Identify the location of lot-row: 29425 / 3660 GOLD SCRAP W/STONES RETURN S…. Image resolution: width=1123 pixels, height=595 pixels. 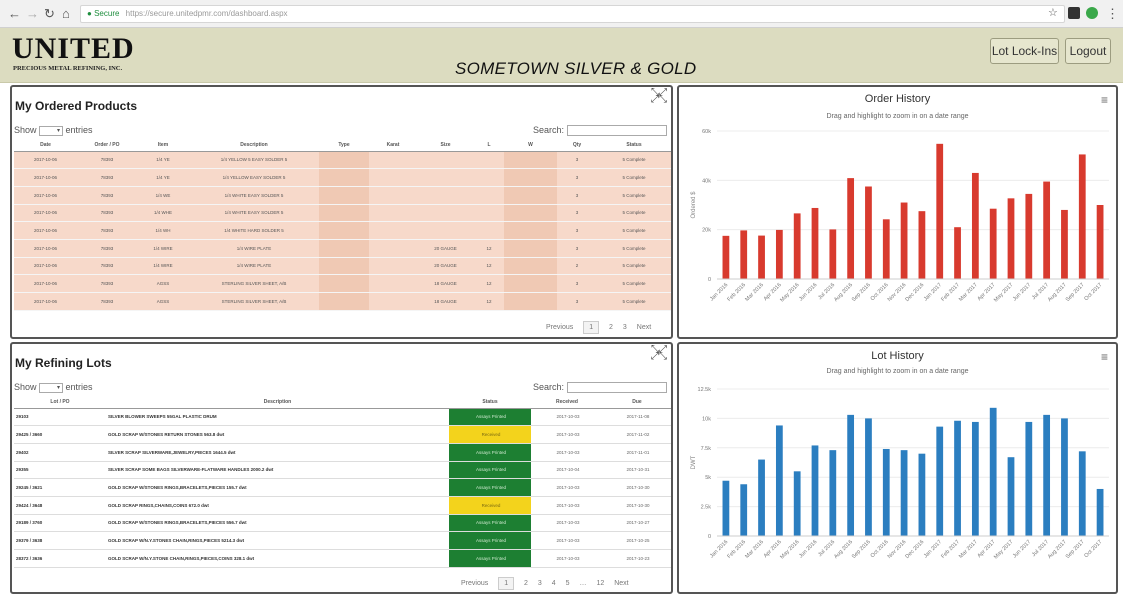
(342, 434).